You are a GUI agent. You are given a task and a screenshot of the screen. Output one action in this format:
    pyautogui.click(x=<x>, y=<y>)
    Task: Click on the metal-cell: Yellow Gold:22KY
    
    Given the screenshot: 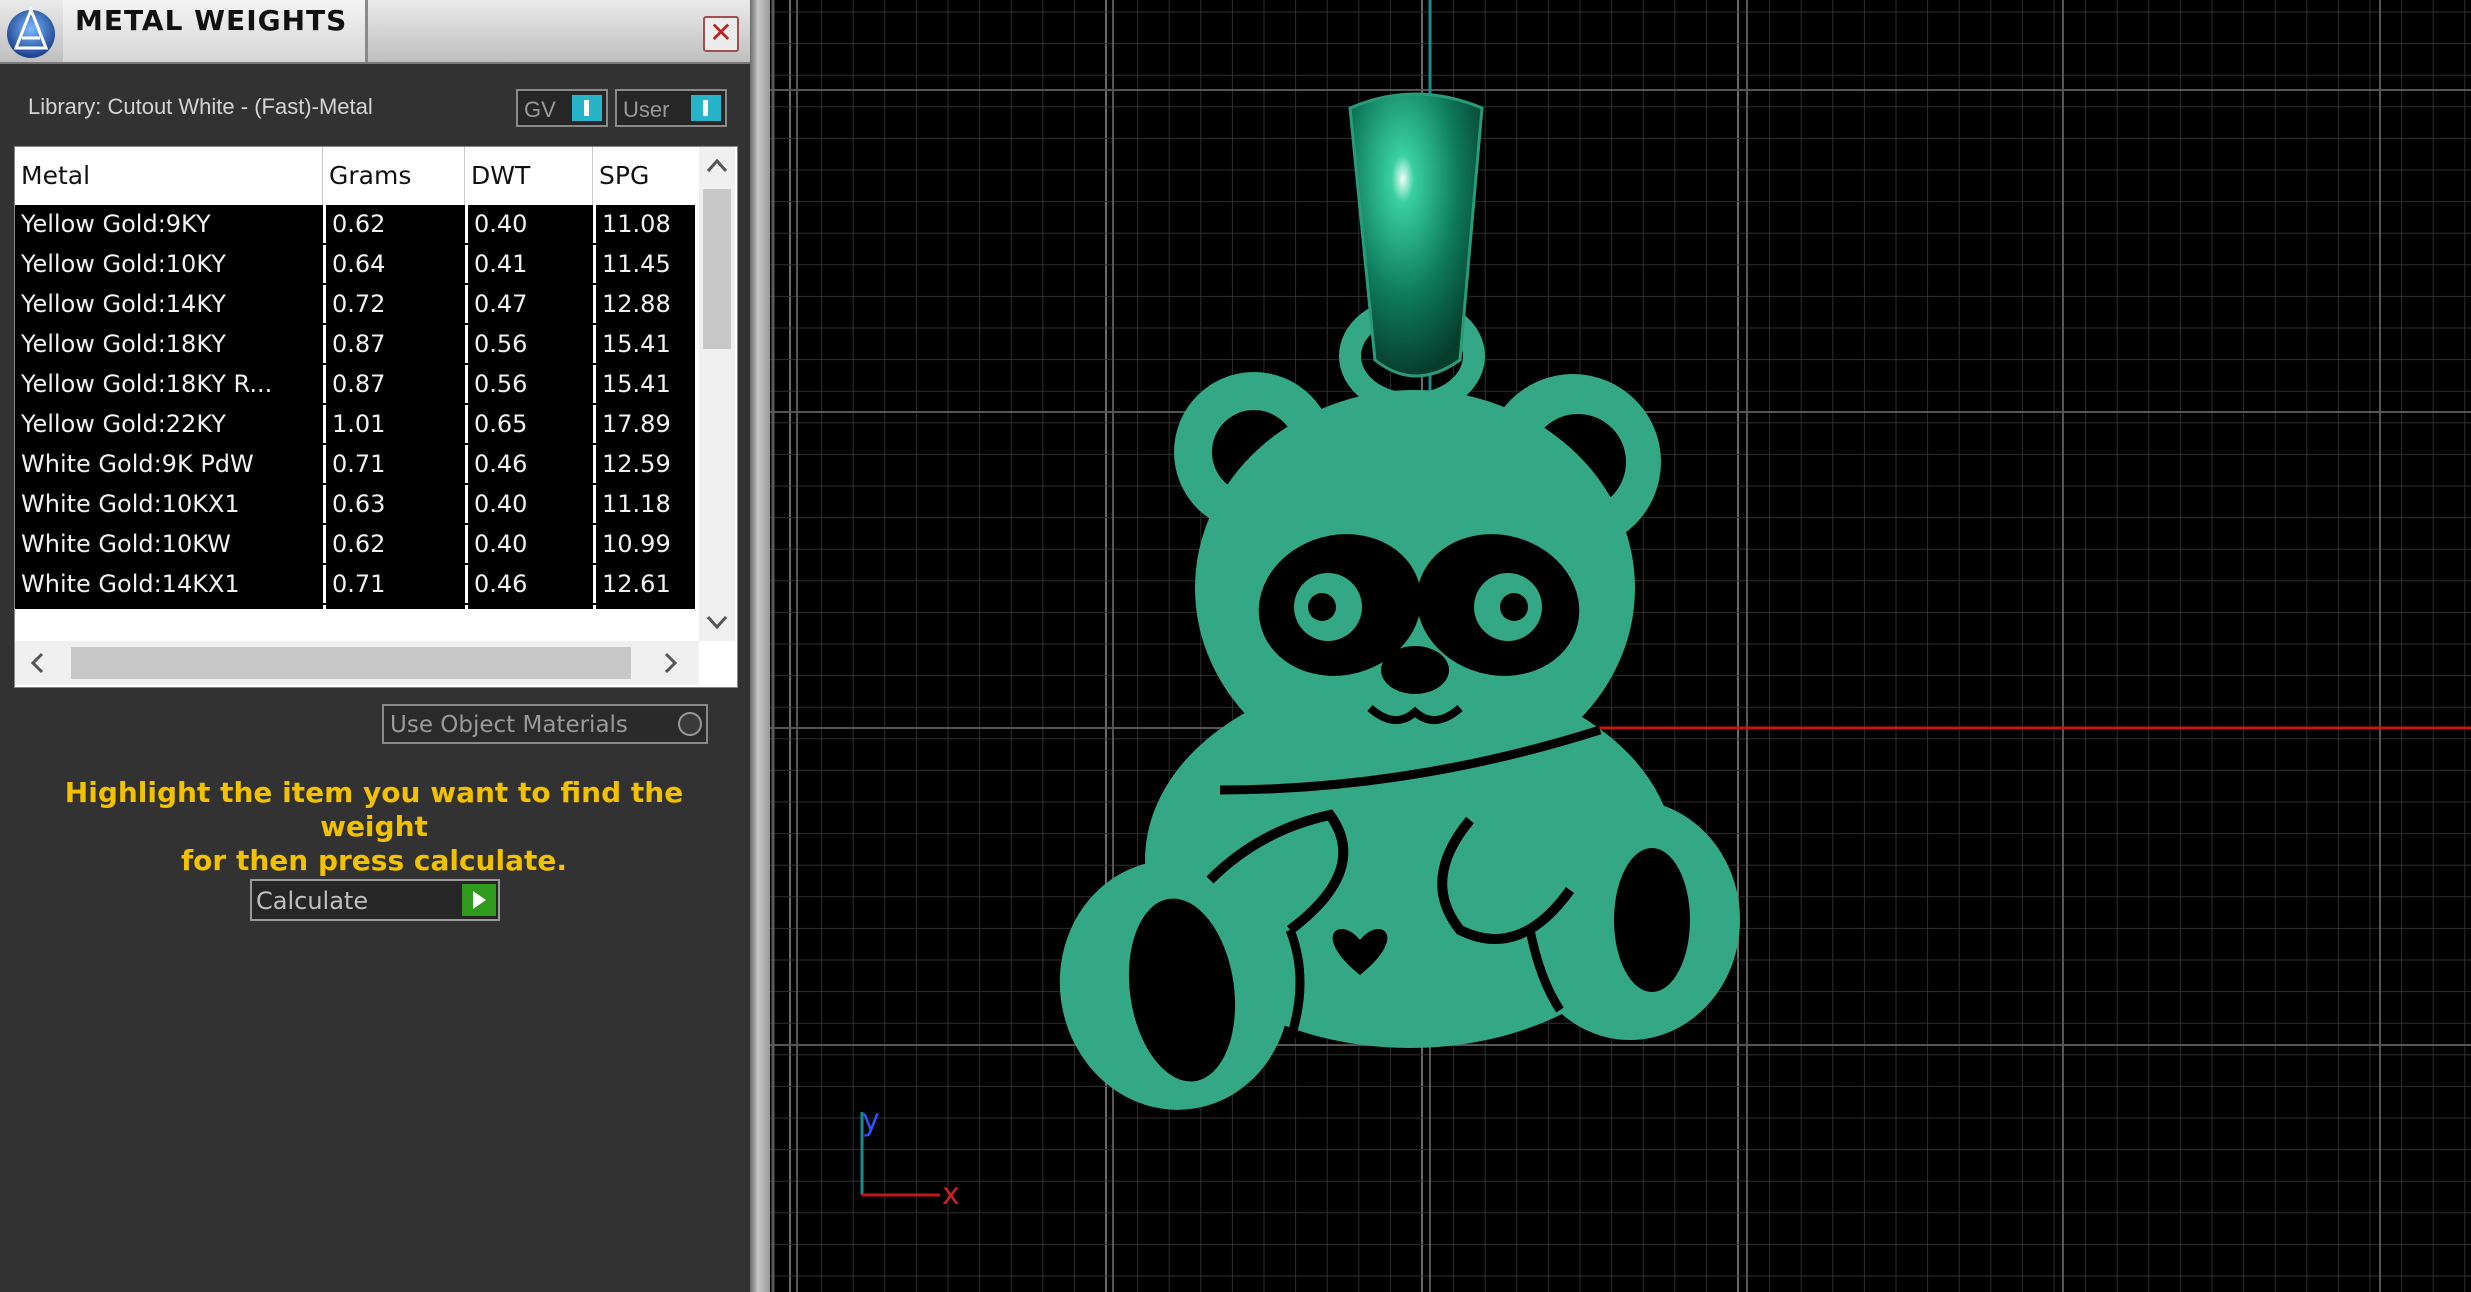 What is the action you would take?
    pyautogui.click(x=123, y=424)
    